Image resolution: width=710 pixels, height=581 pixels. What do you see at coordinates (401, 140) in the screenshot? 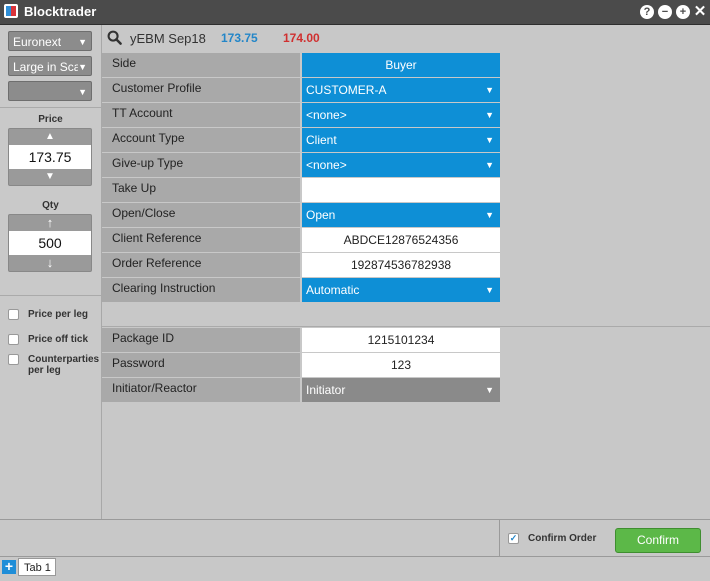
I see `account-type-dropdown: Client ▼` at bounding box center [401, 140].